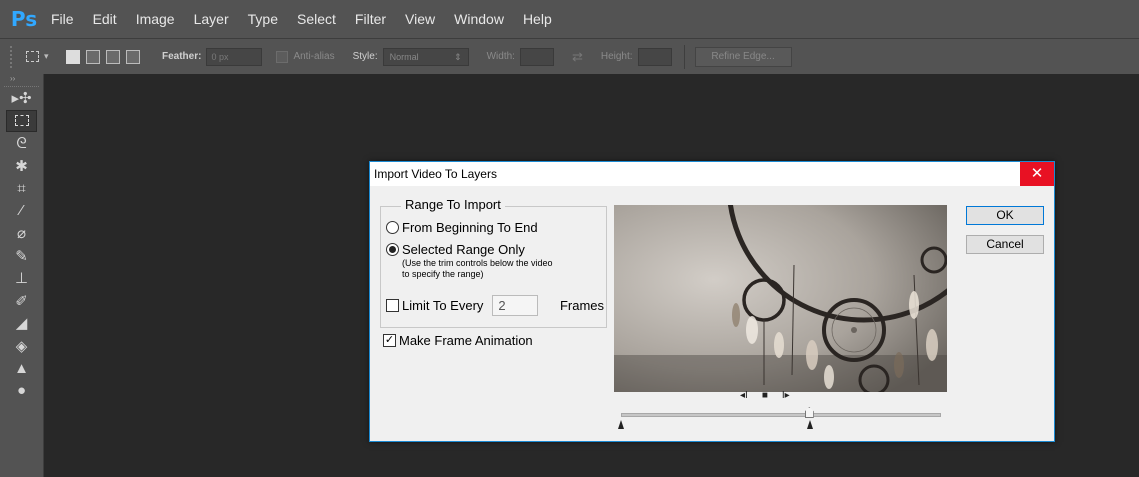  What do you see at coordinates (105, 19) in the screenshot?
I see `menu-edit: Edit` at bounding box center [105, 19].